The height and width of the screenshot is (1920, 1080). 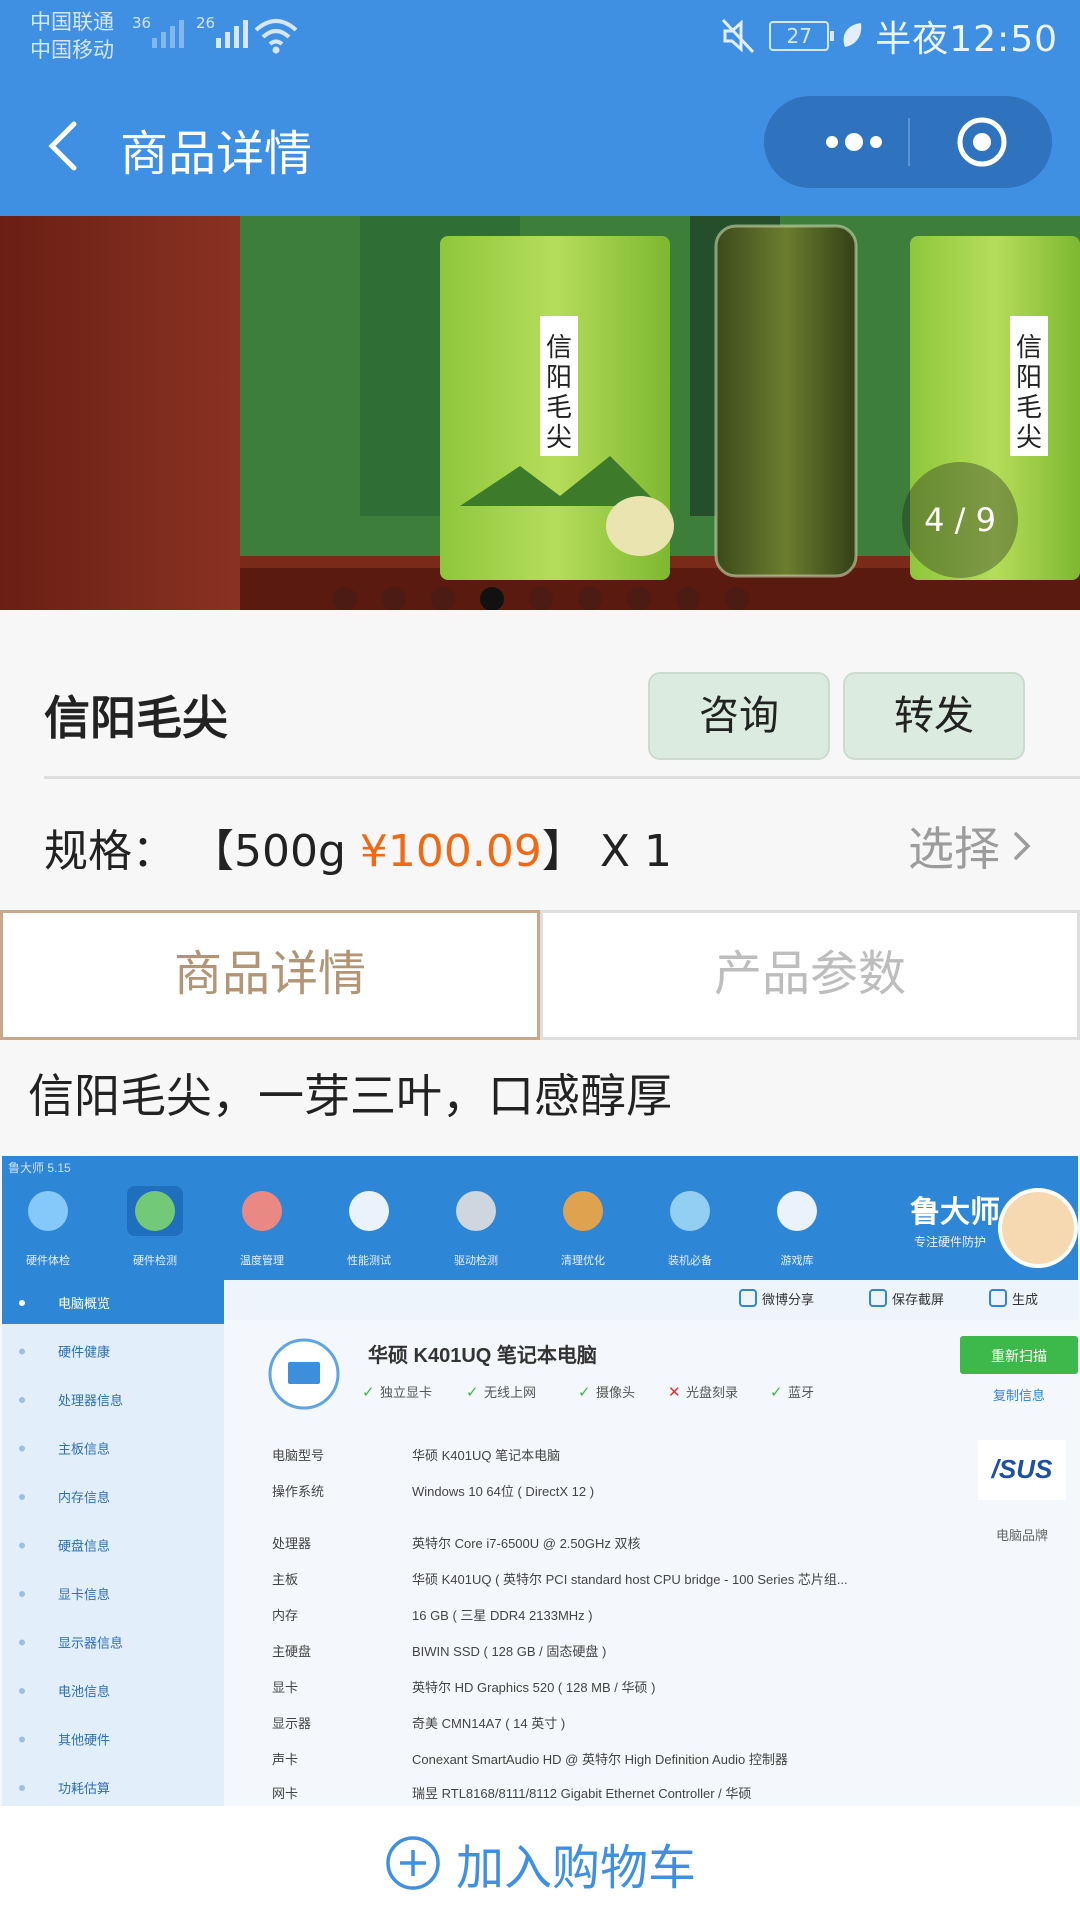 What do you see at coordinates (788, 1299) in the screenshot?
I see `action-label: 微博分享` at bounding box center [788, 1299].